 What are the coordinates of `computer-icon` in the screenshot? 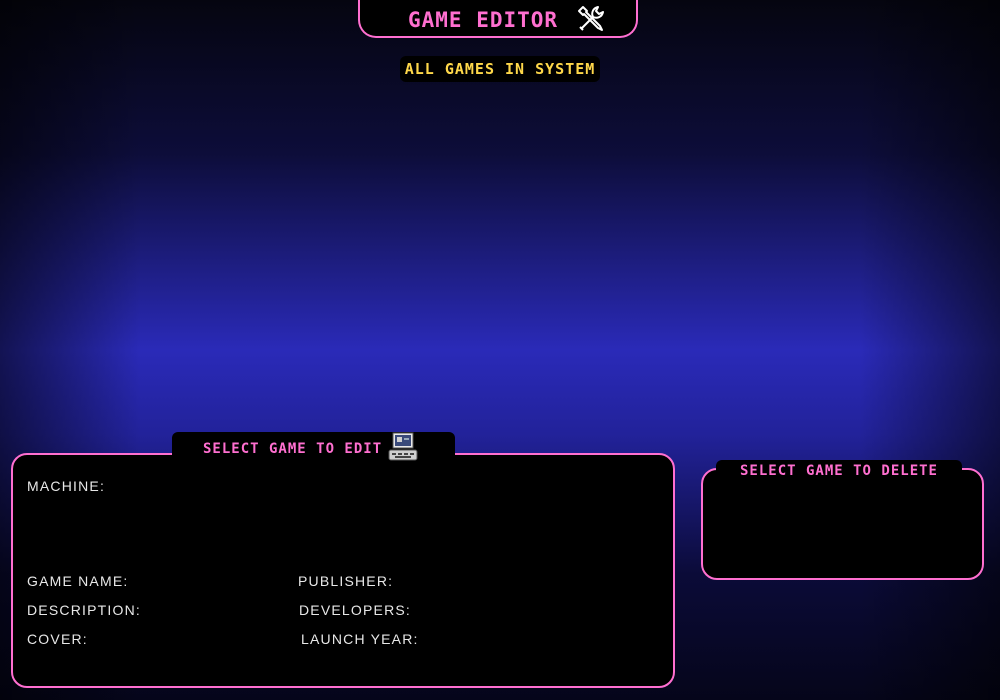 It's located at (403, 447).